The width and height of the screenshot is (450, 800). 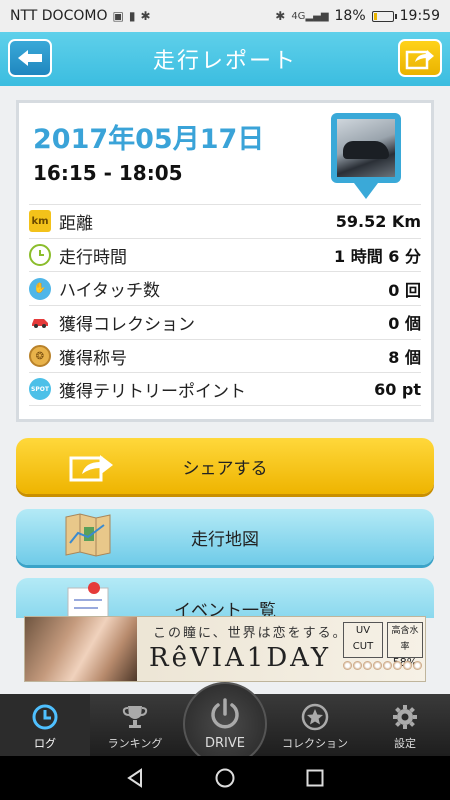 What do you see at coordinates (225, 599) in the screenshot?
I see `event-list-button: イベント一覧` at bounding box center [225, 599].